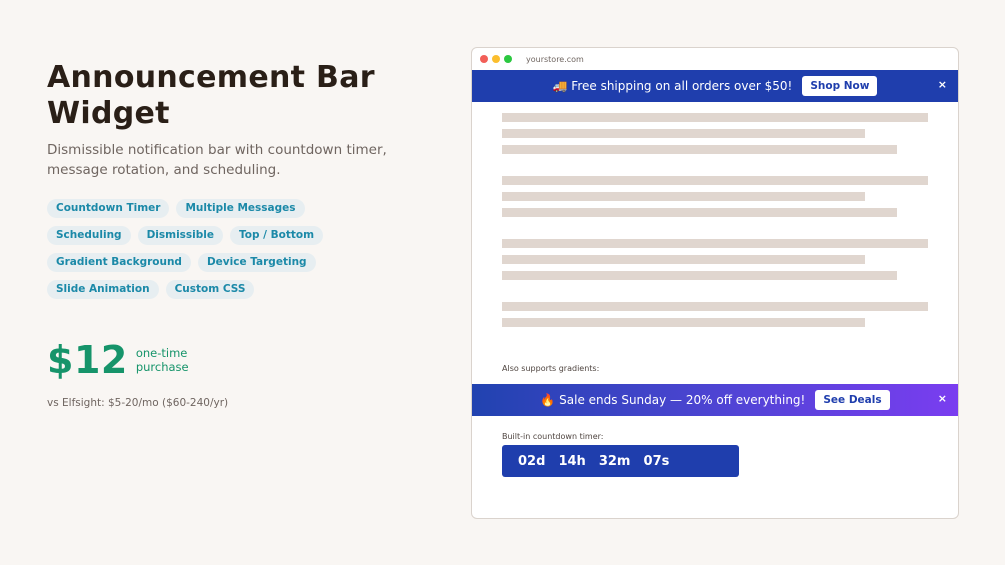 This screenshot has width=1005, height=565. I want to click on shop-now-button: Shop Now, so click(840, 86).